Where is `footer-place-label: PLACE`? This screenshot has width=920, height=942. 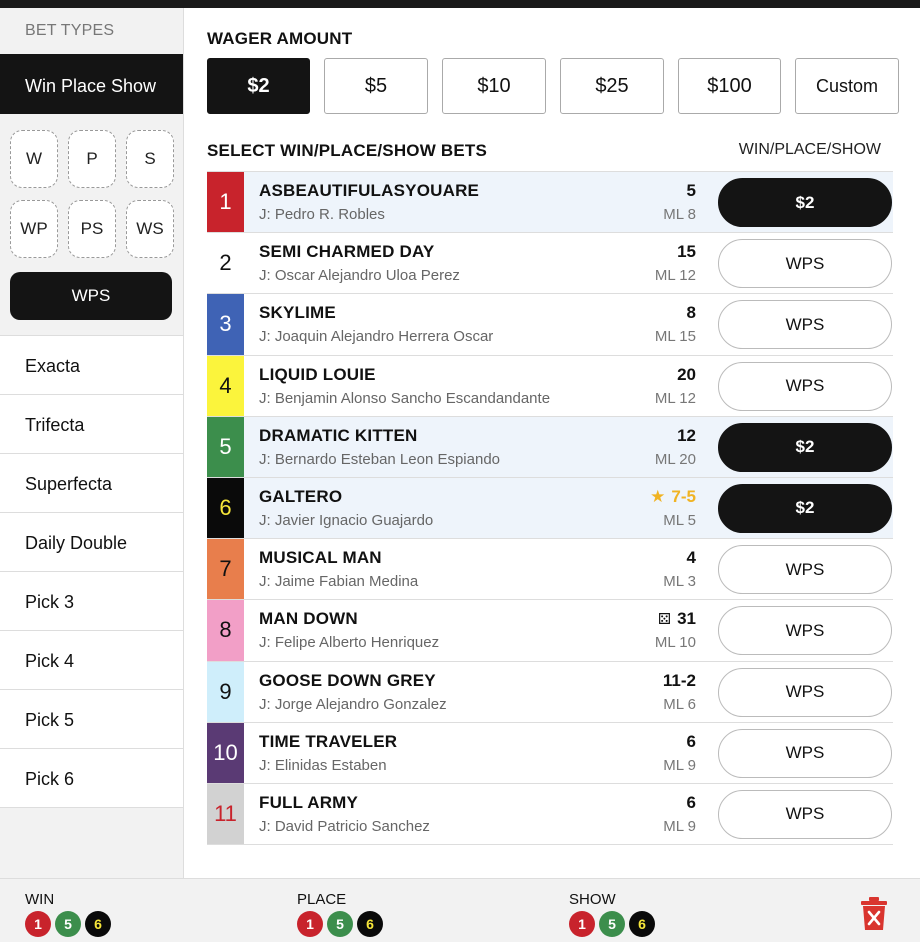
footer-place-label: PLACE is located at coordinates (322, 899).